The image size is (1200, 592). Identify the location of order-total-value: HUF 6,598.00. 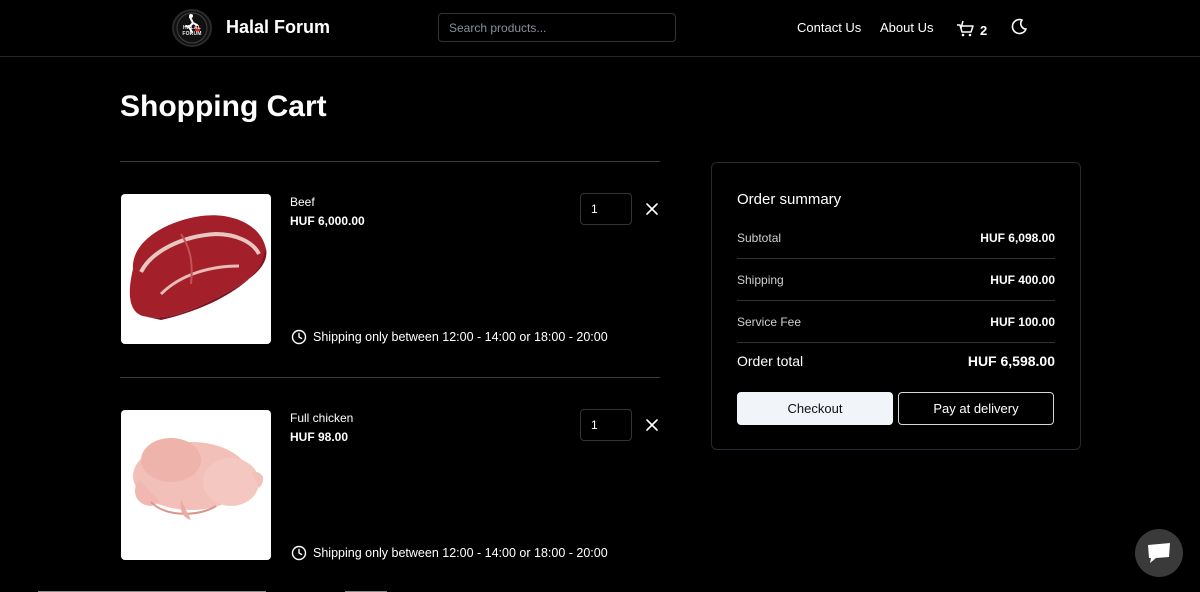
(1011, 361).